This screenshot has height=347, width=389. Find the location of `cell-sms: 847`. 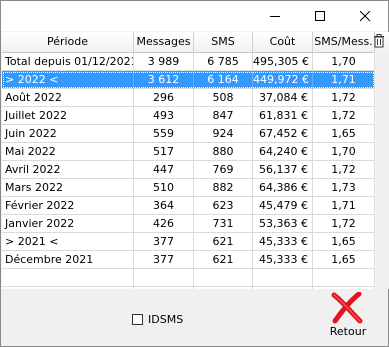

cell-sms: 847 is located at coordinates (223, 116).